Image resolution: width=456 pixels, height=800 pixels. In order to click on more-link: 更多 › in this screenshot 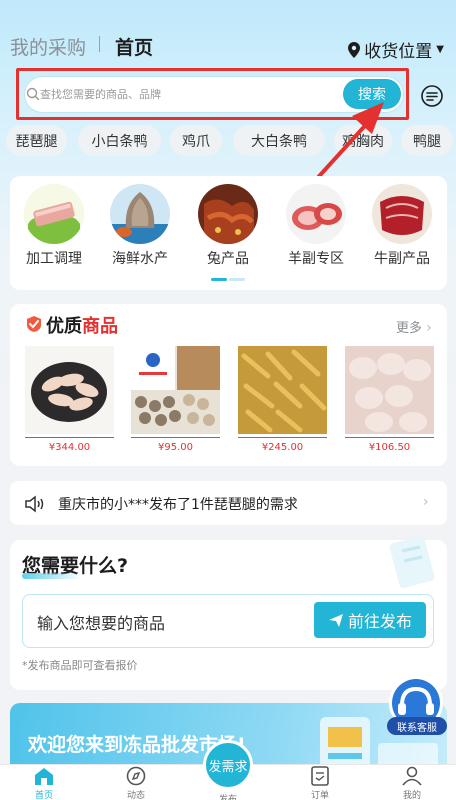, I will do `click(414, 326)`.